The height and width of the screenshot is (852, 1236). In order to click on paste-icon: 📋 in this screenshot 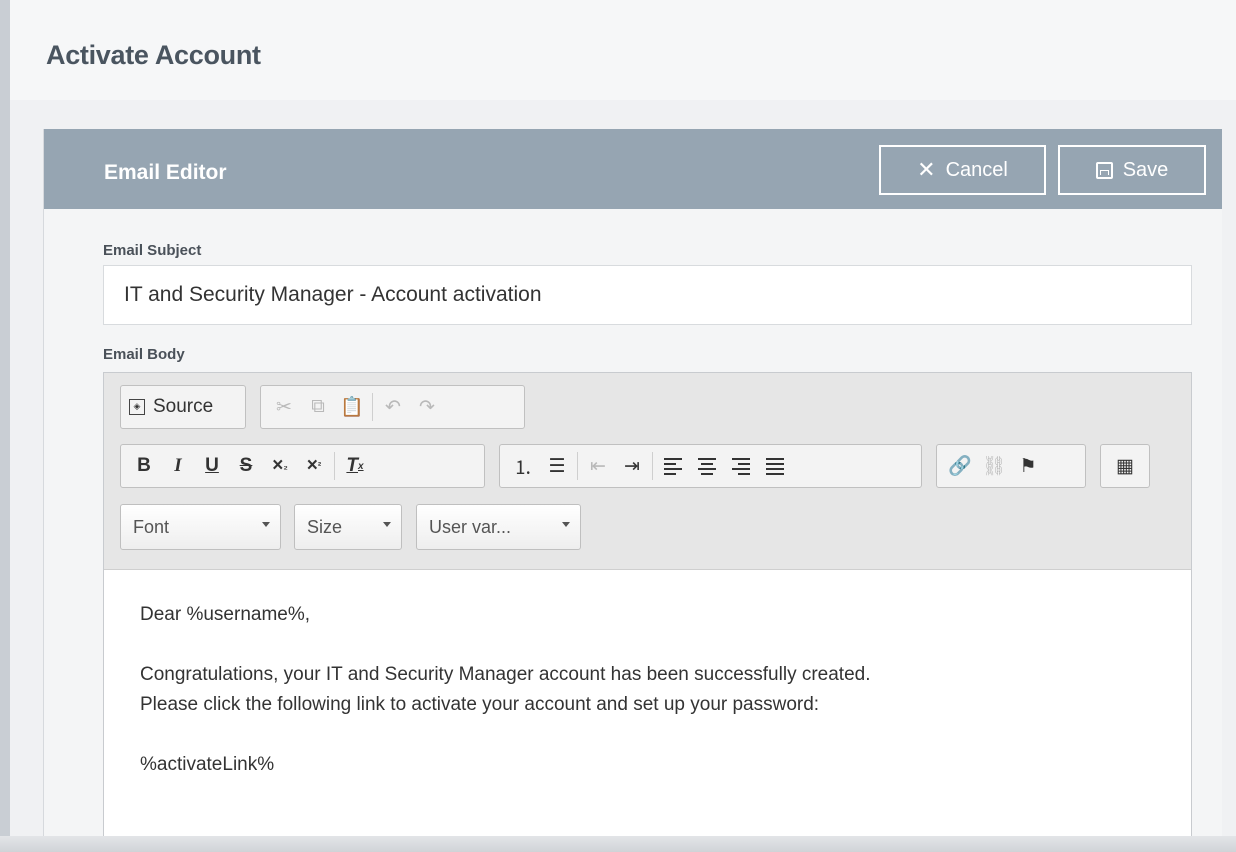, I will do `click(352, 407)`.